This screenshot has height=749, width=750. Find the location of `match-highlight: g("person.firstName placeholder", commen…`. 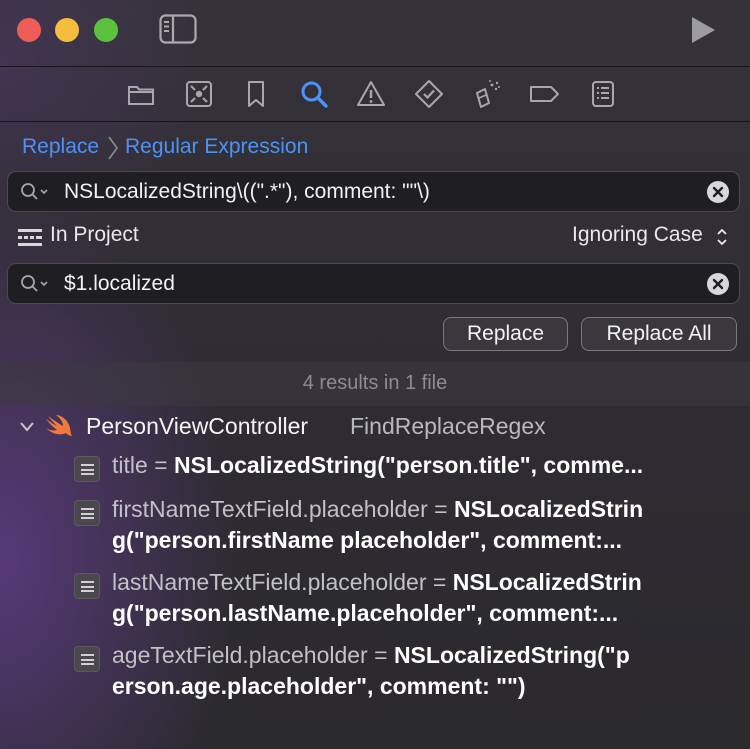

match-highlight: g("person.firstName placeholder", commen… is located at coordinates (367, 540).